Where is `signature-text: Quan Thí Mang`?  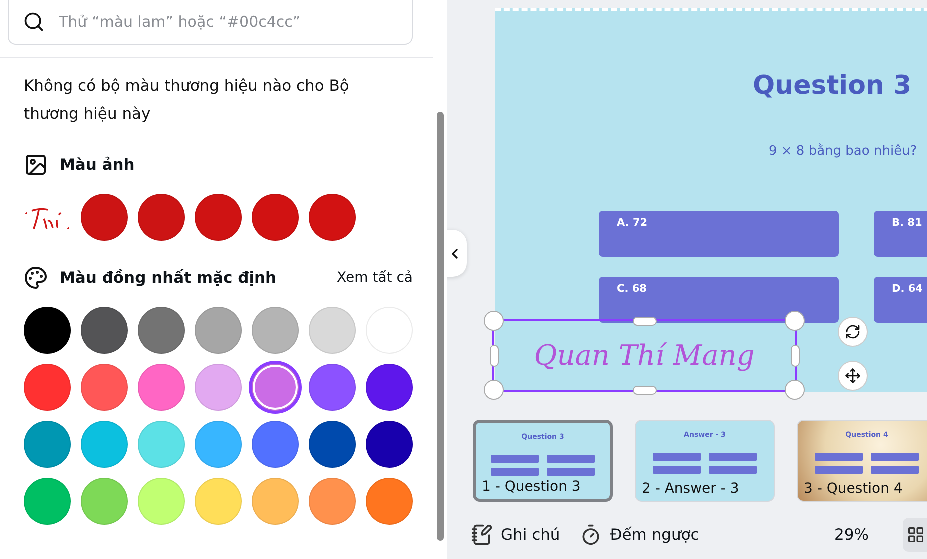
signature-text: Quan Thí Mang is located at coordinates (644, 355).